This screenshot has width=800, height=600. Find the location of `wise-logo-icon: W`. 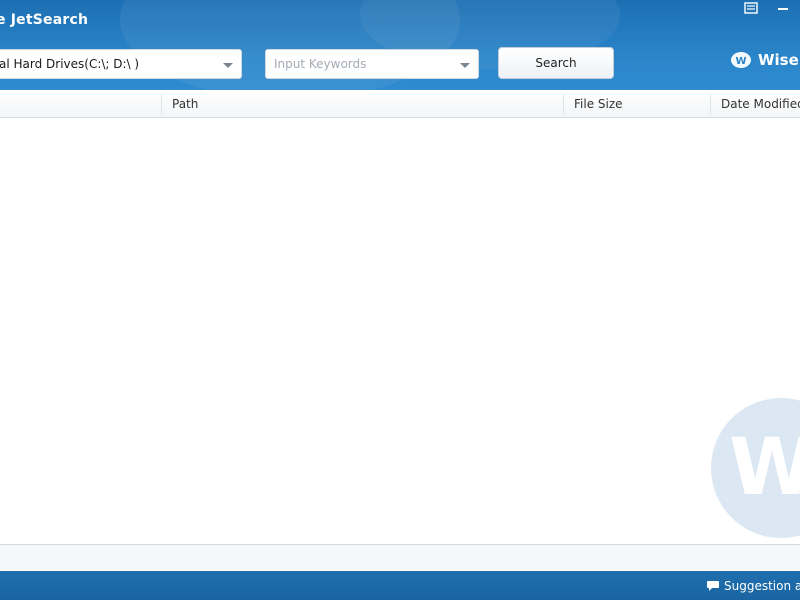

wise-logo-icon: W is located at coordinates (741, 60).